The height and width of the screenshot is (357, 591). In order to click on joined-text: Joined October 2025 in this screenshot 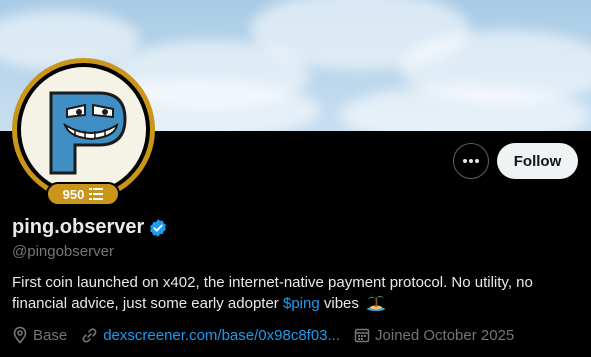, I will do `click(445, 335)`.